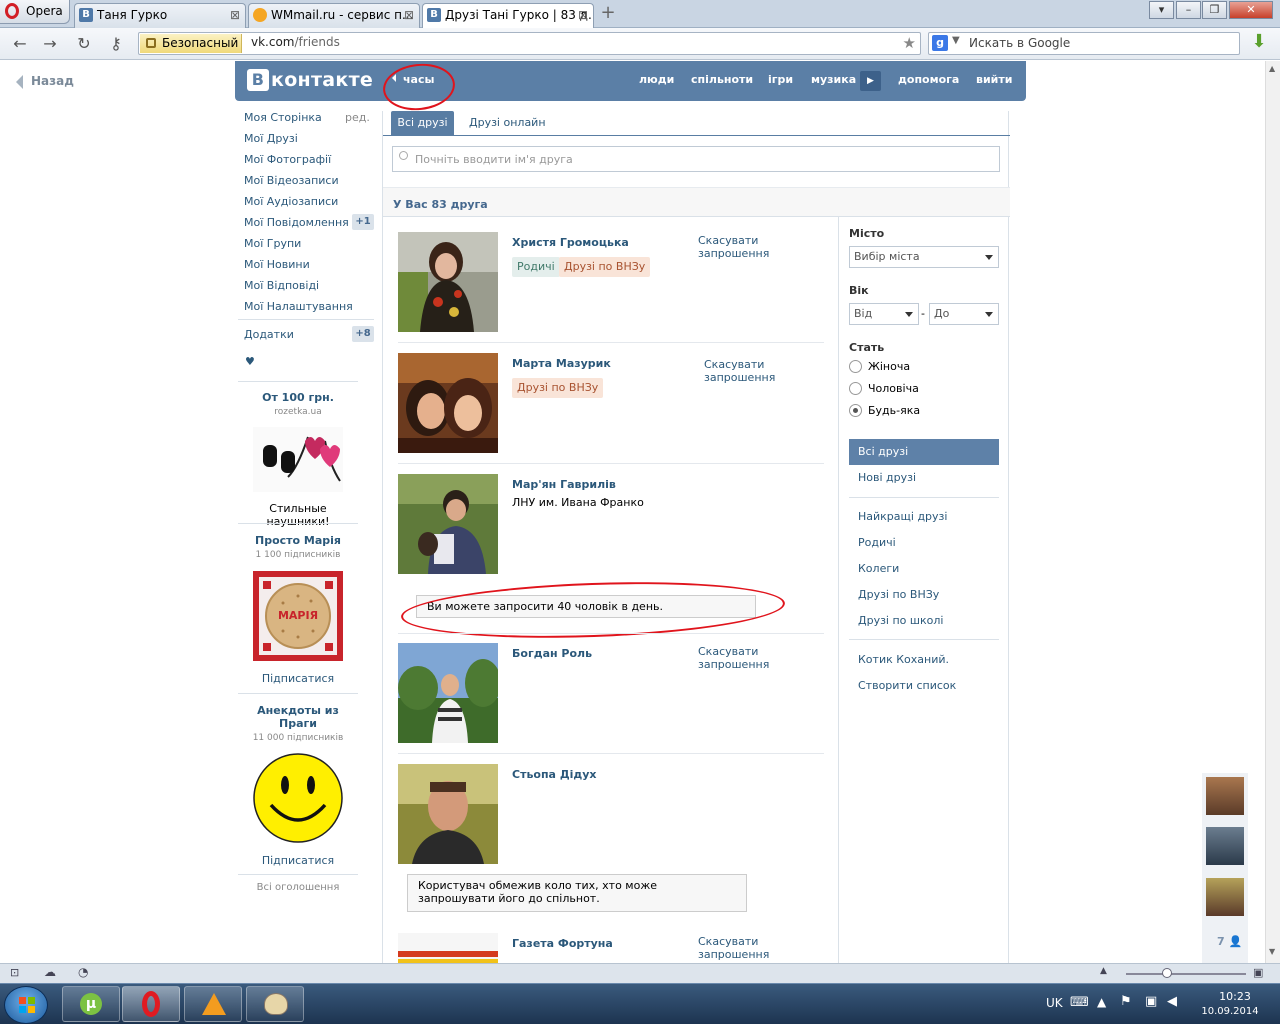 This screenshot has height=1024, width=1280. Describe the element at coordinates (26, 1005) in the screenshot. I see `start-button` at that location.